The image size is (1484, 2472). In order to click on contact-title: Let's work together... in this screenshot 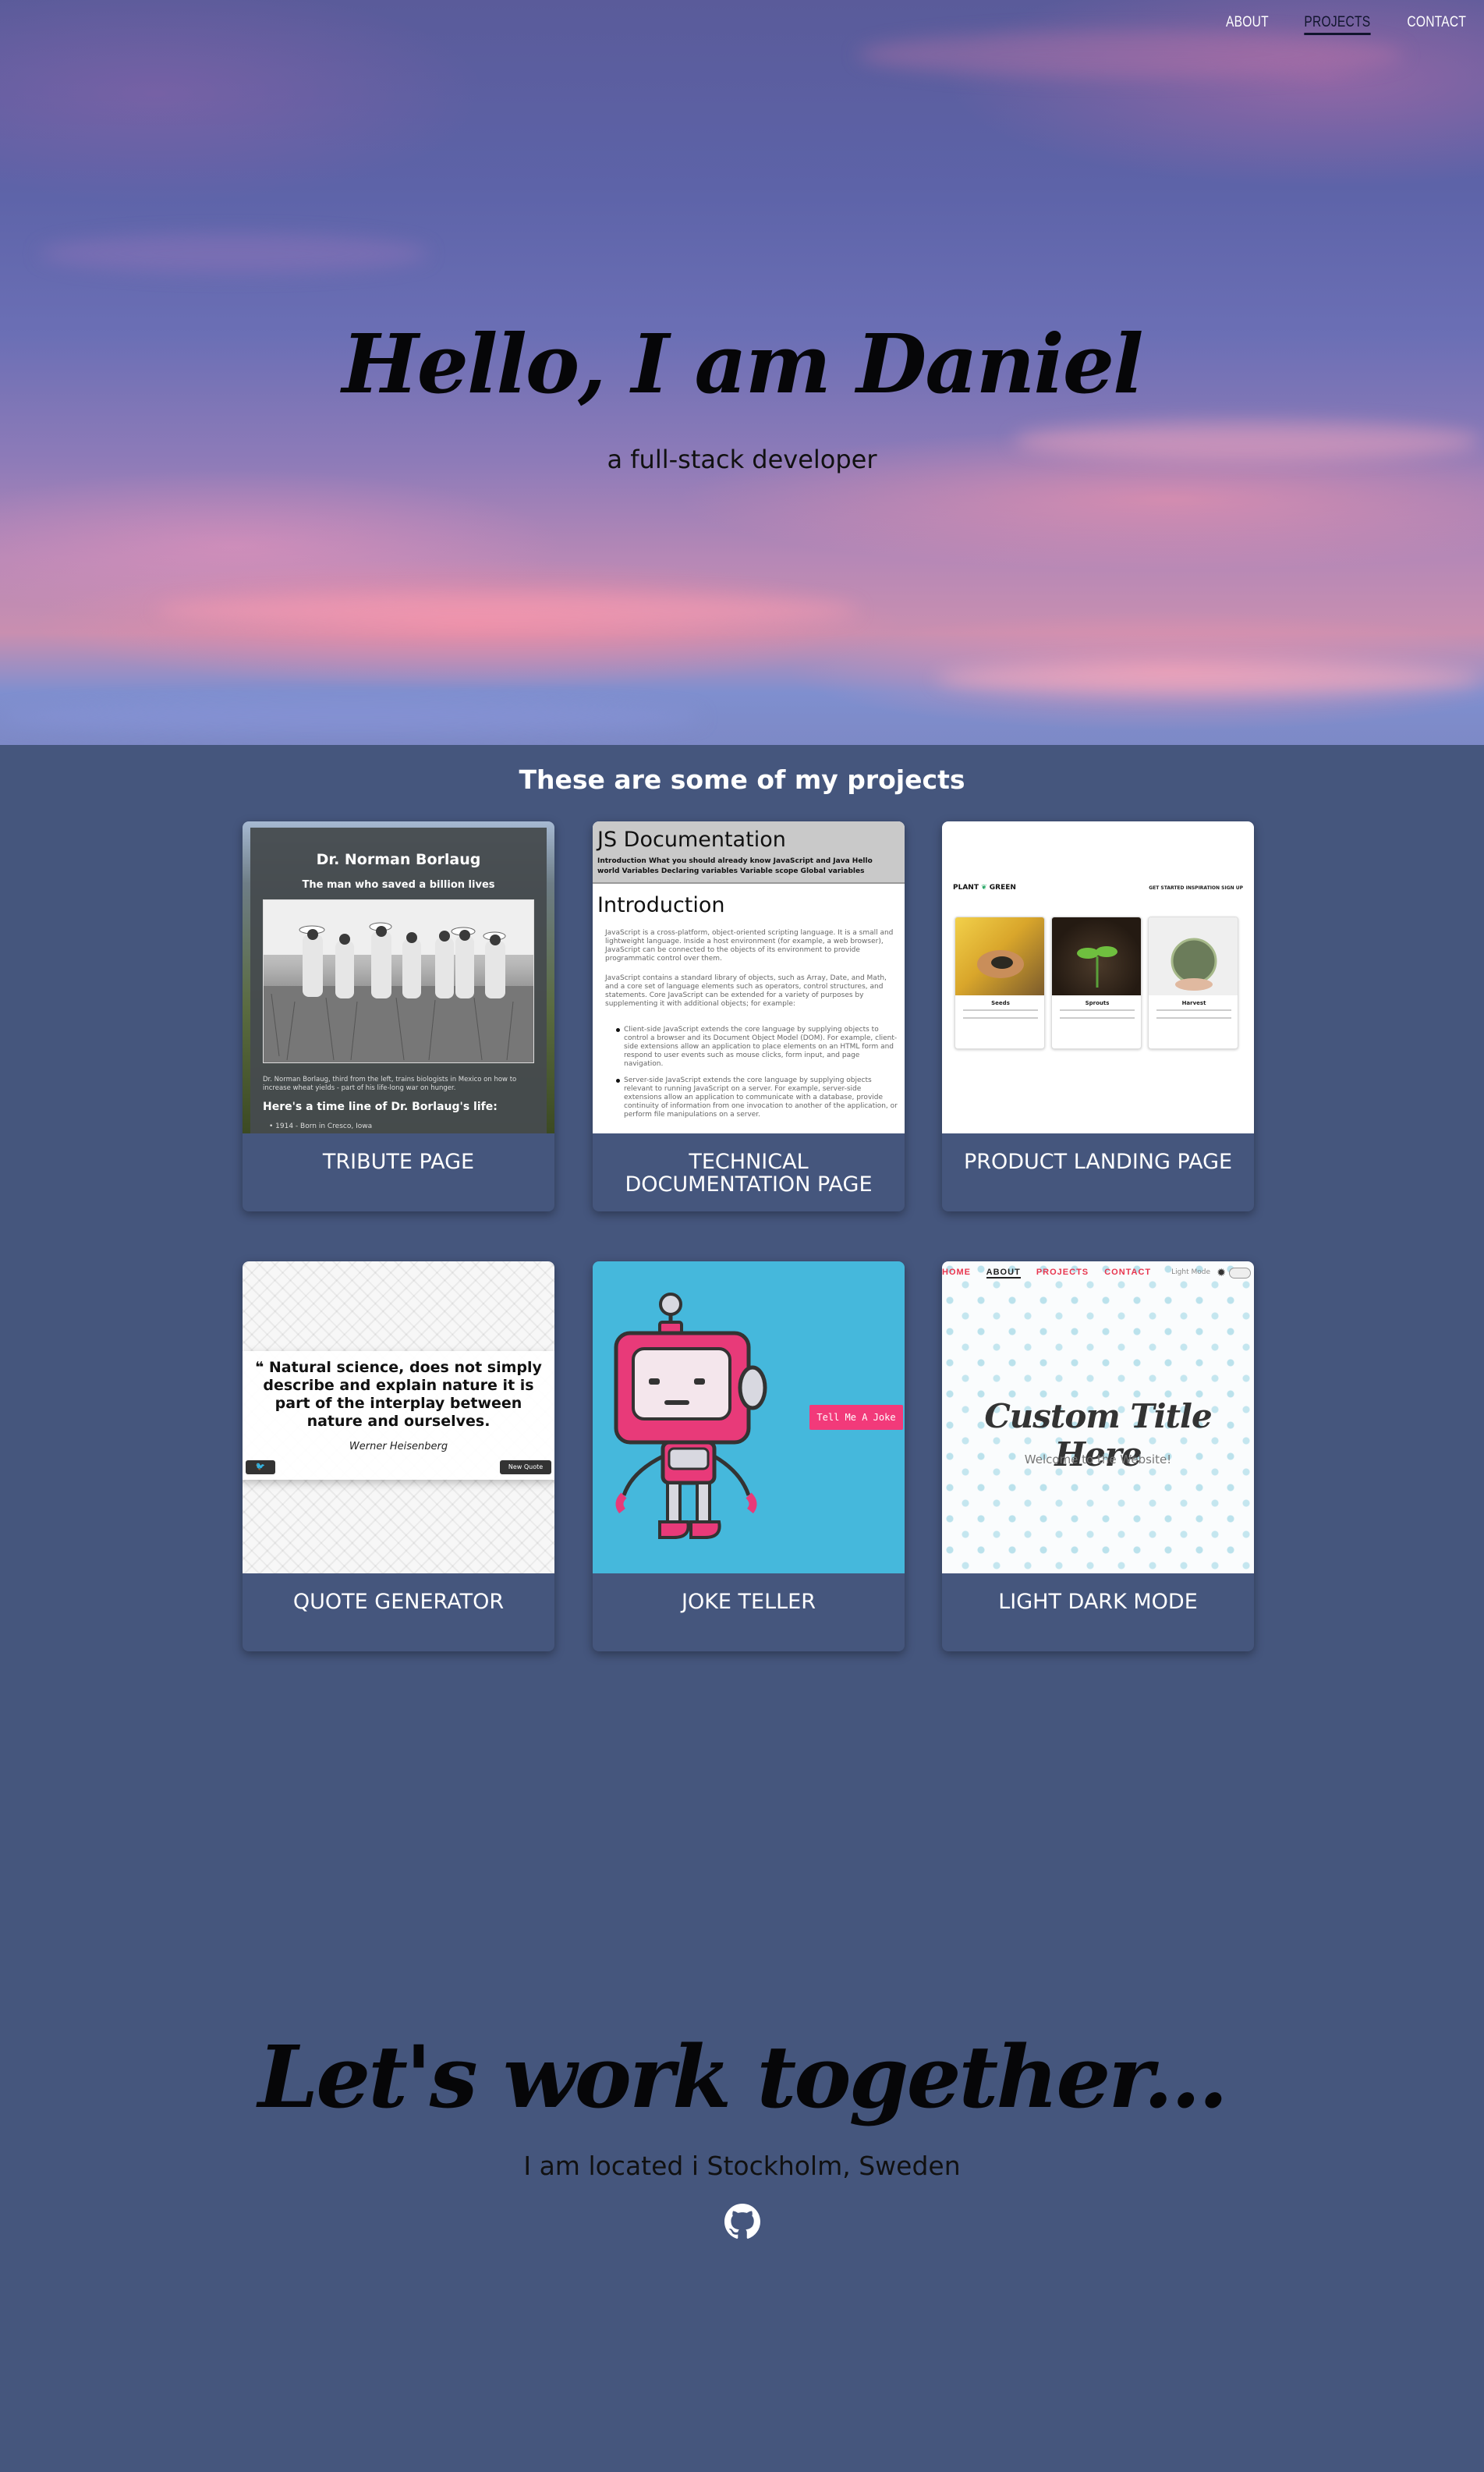, I will do `click(742, 2077)`.